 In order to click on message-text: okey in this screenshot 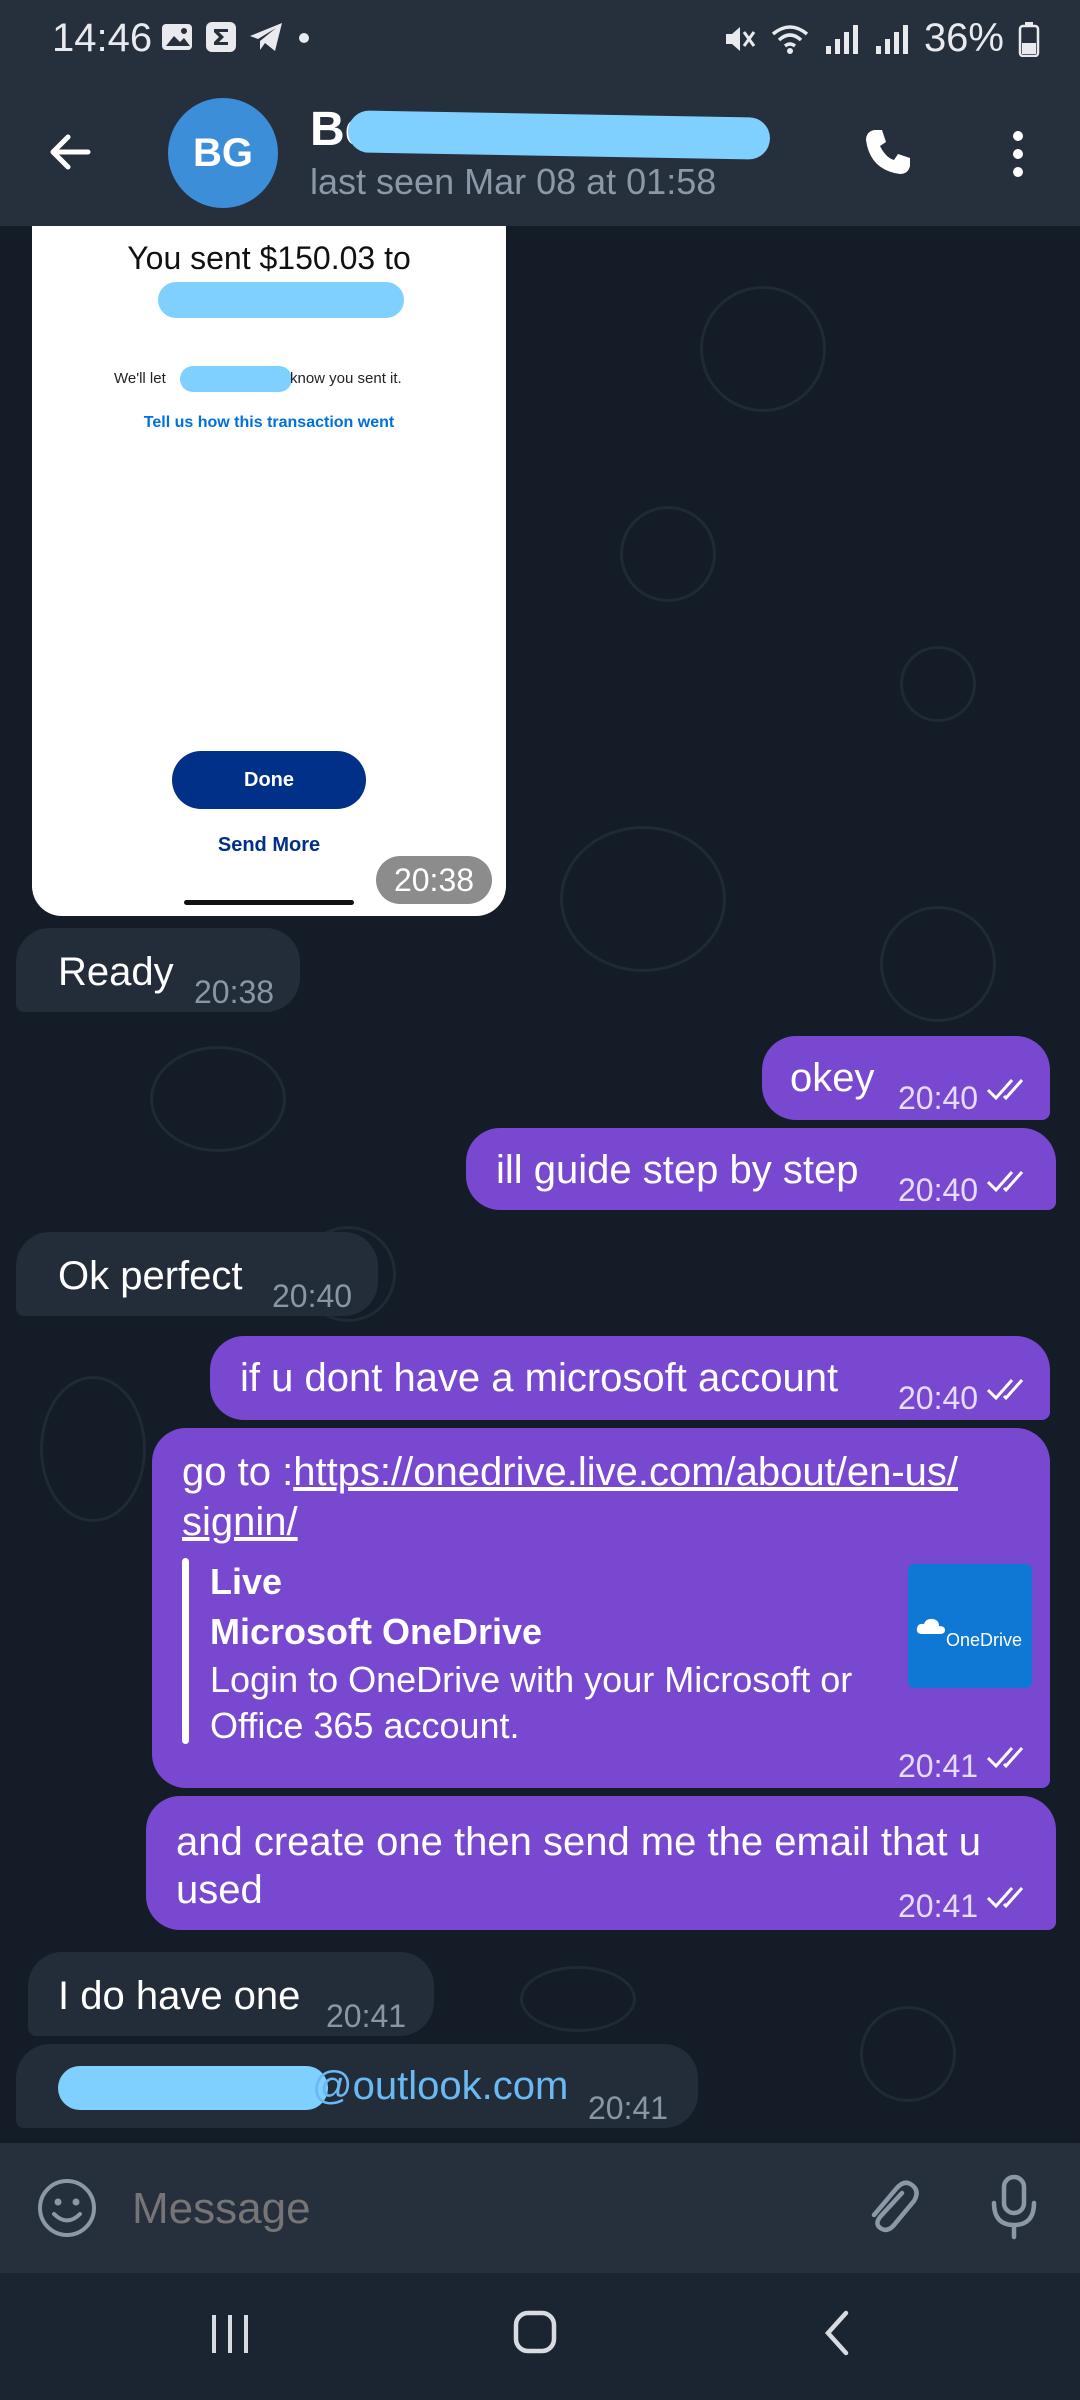, I will do `click(832, 1078)`.